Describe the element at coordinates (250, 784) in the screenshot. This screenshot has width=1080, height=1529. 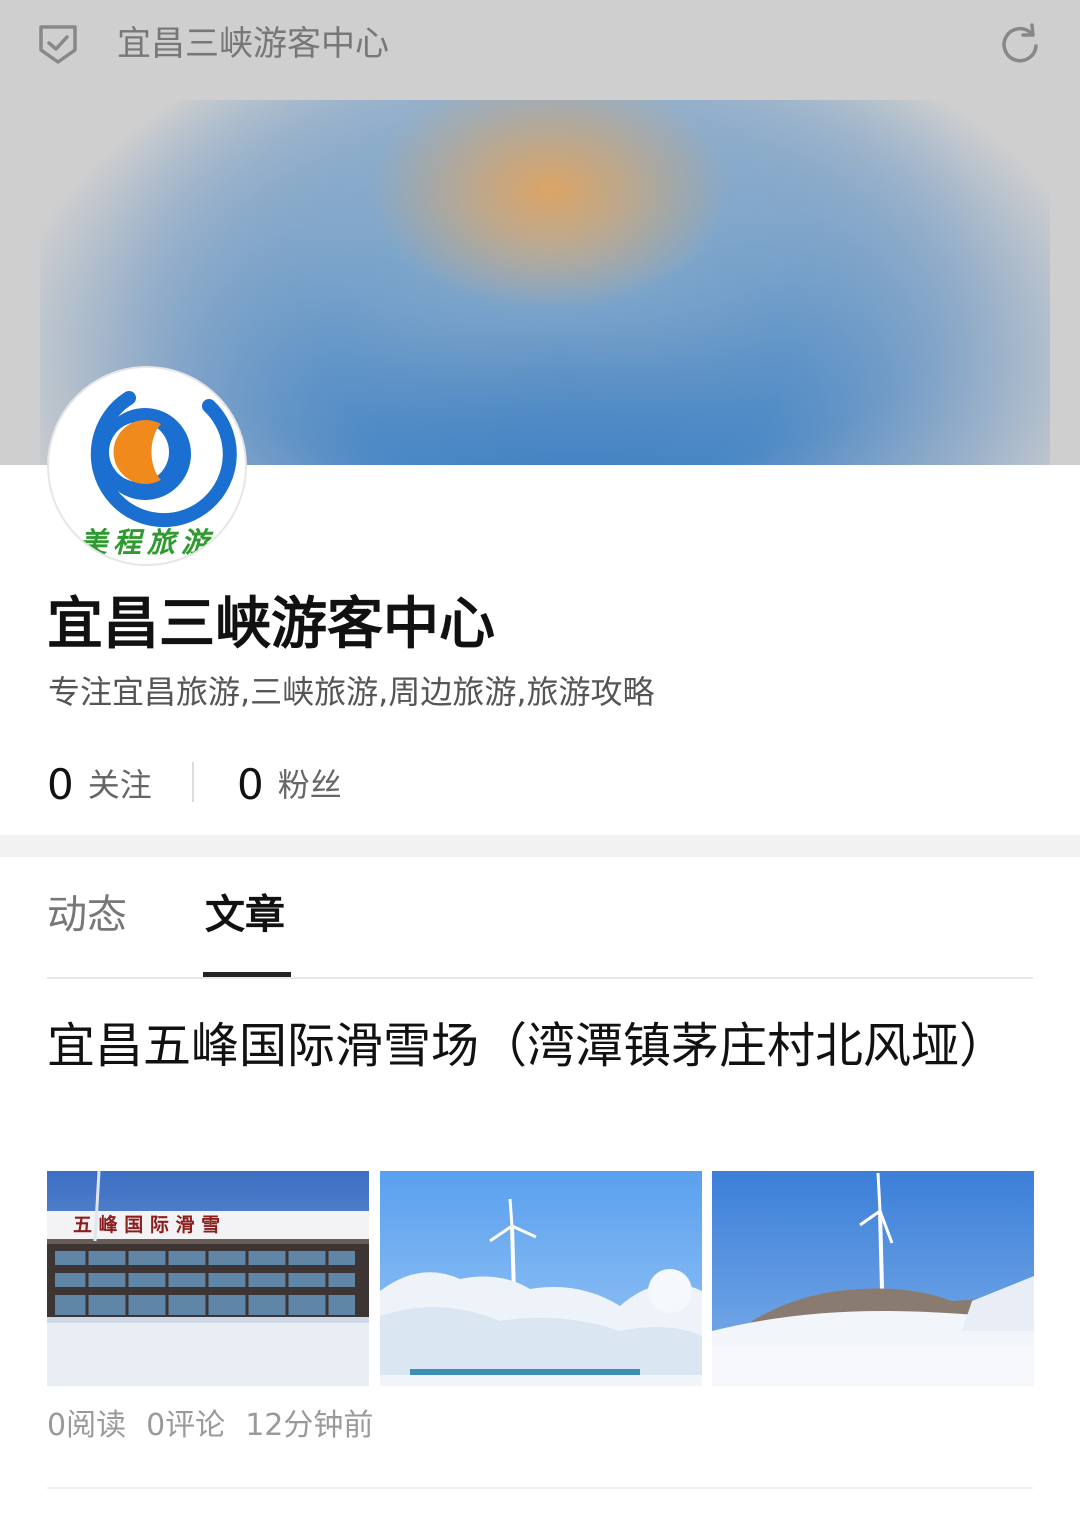
I see `followers-count: 0` at that location.